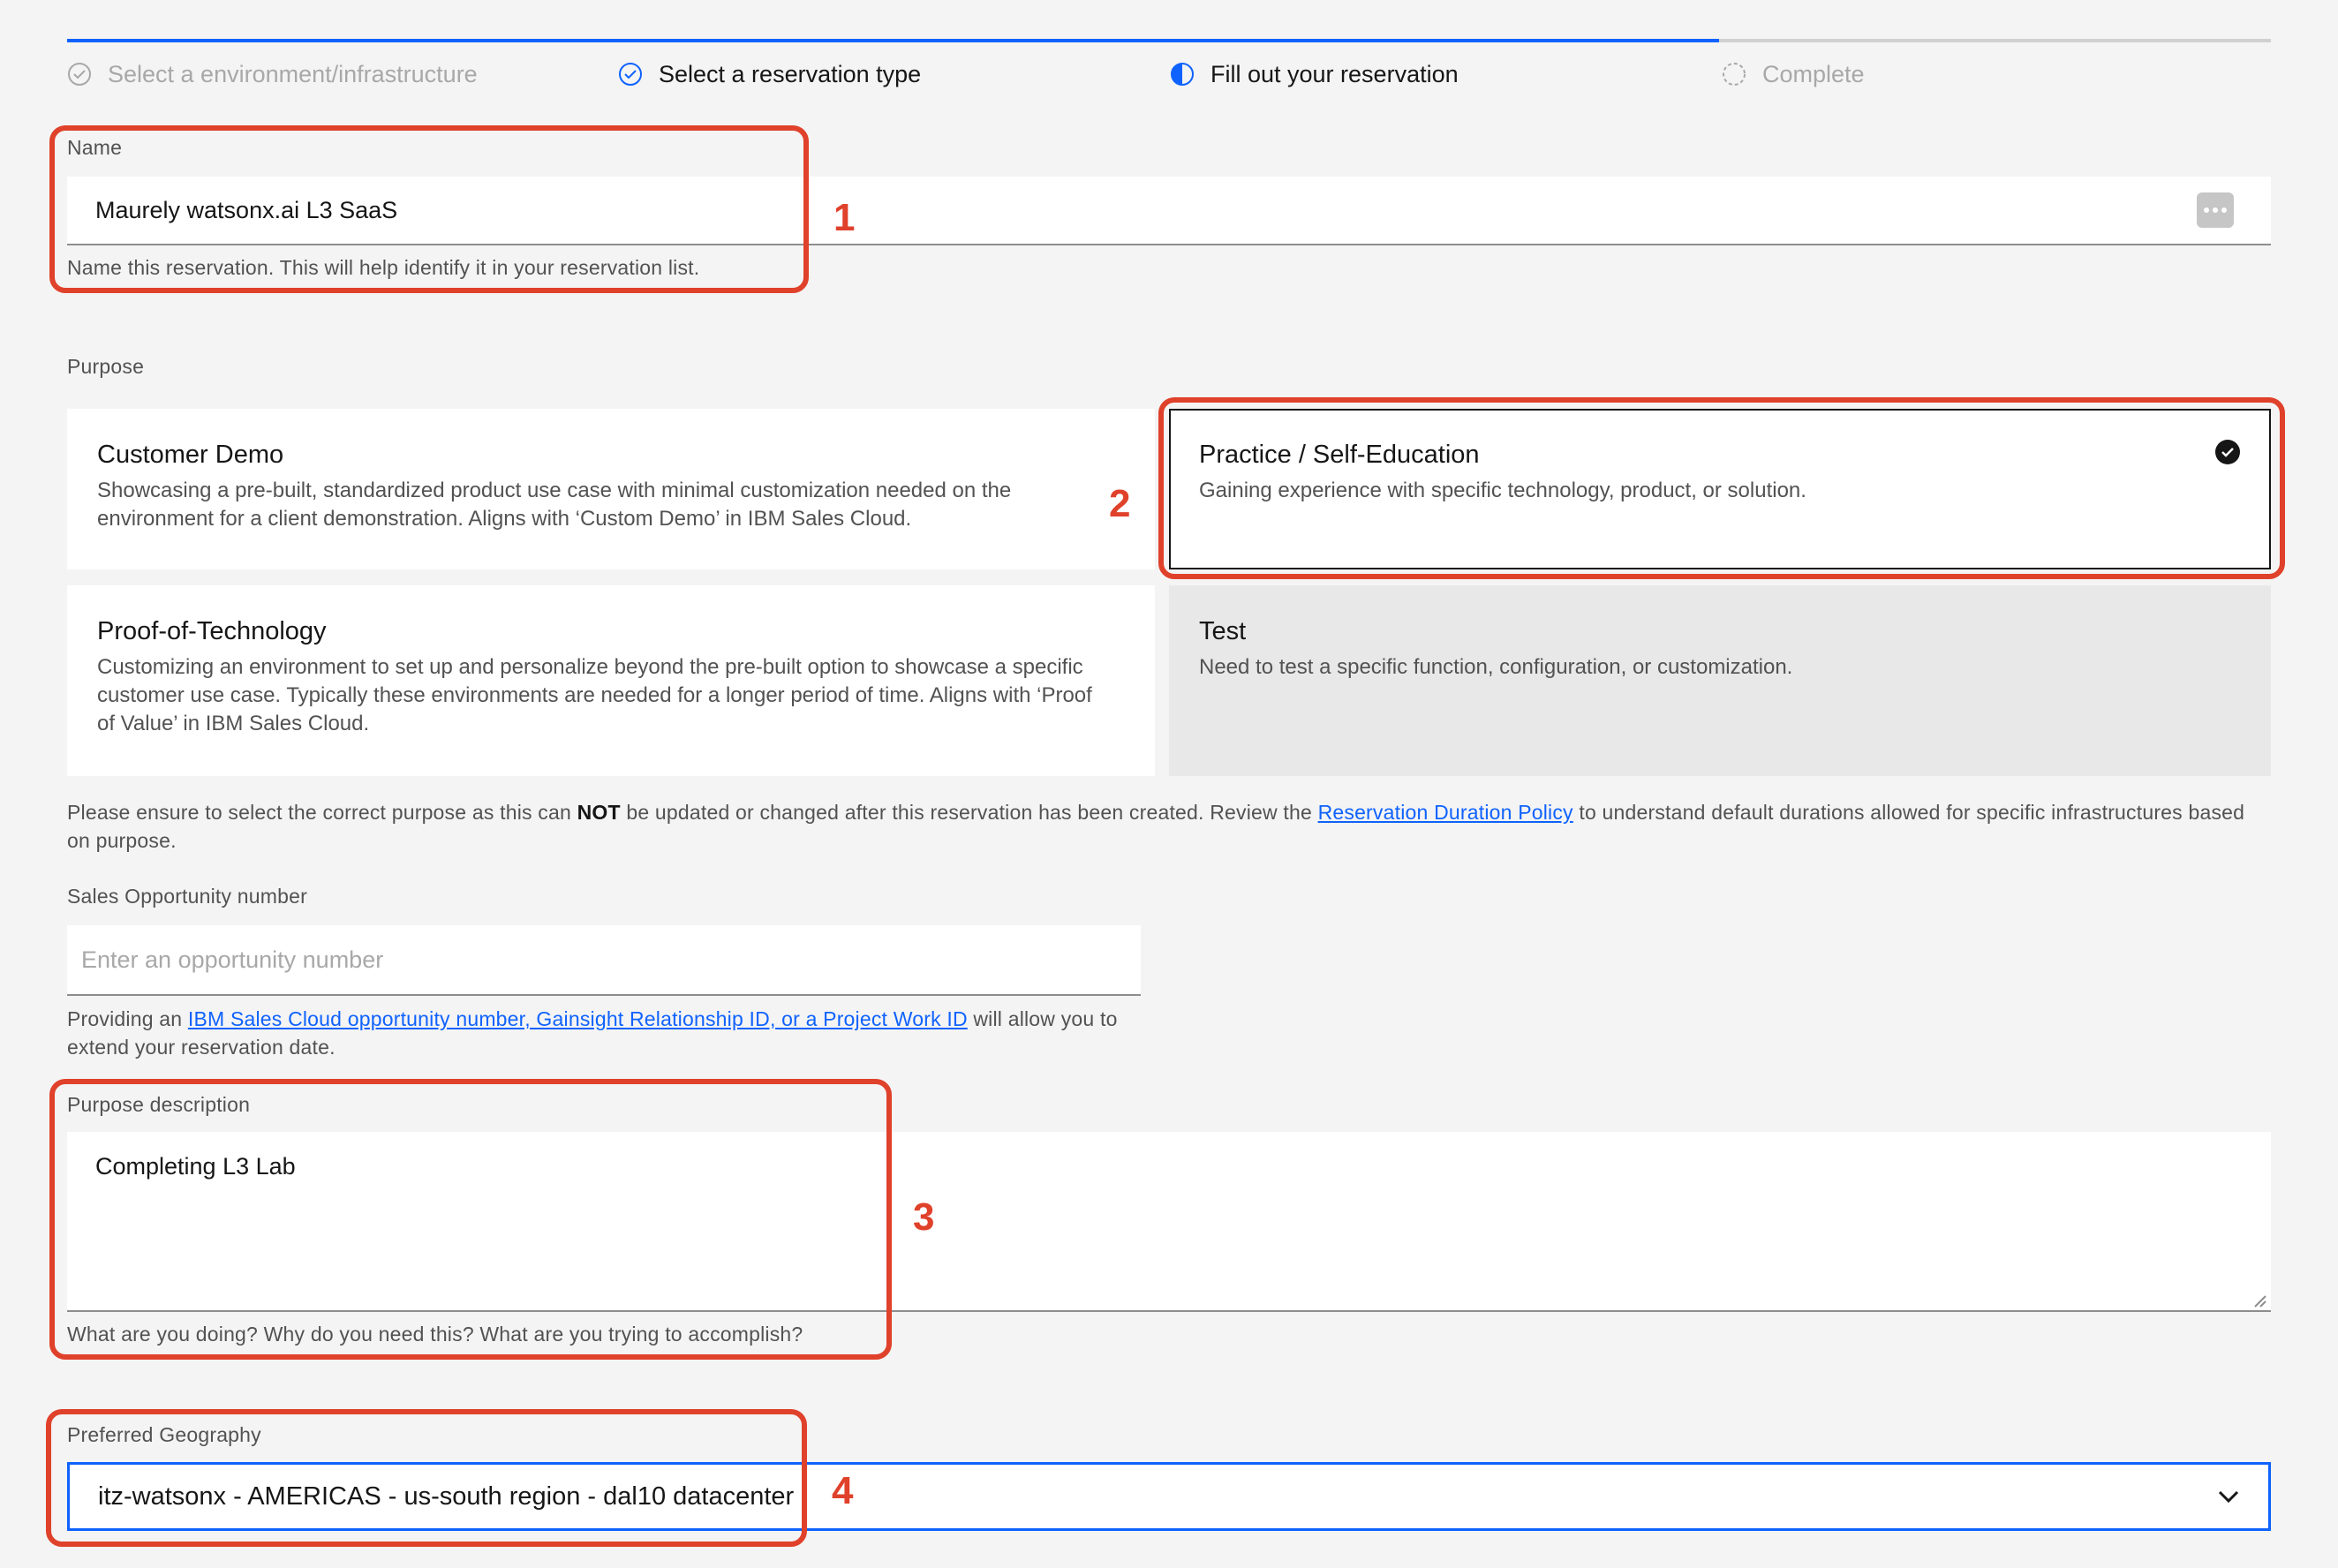  Describe the element at coordinates (164, 1434) in the screenshot. I see `geography-label: Preferred Geography` at that location.